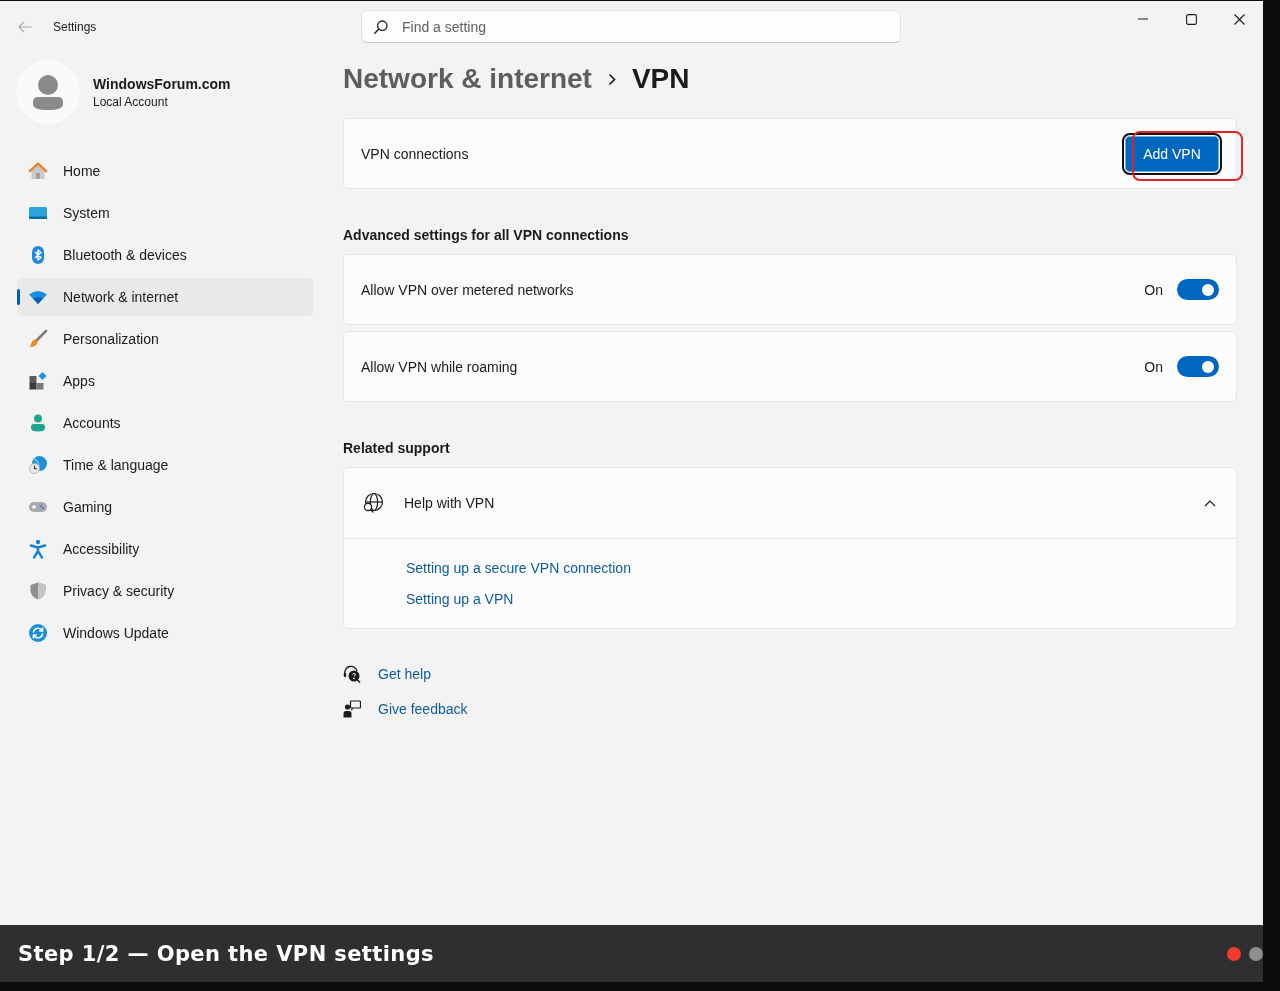 This screenshot has height=991, width=1280. Describe the element at coordinates (38, 591) in the screenshot. I see `shield-icon` at that location.